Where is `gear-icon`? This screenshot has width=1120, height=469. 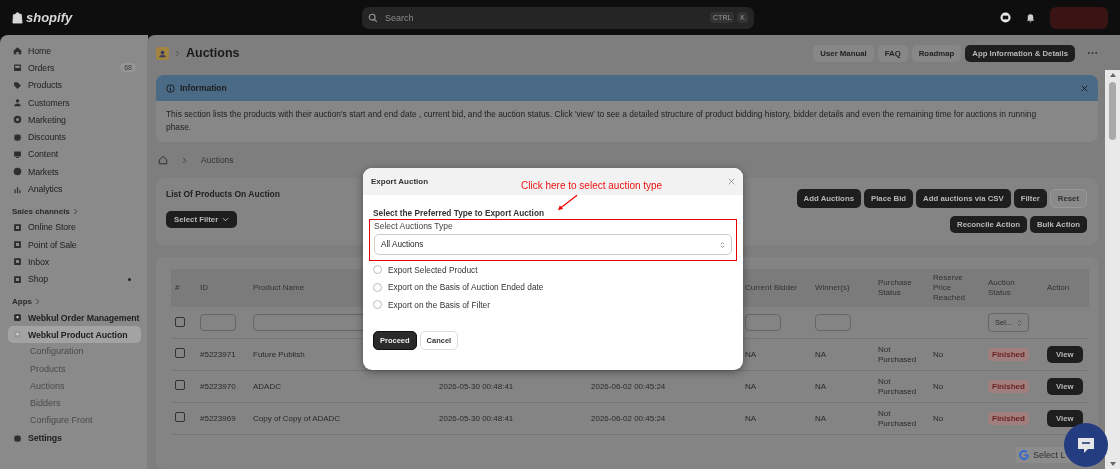 gear-icon is located at coordinates (17, 438).